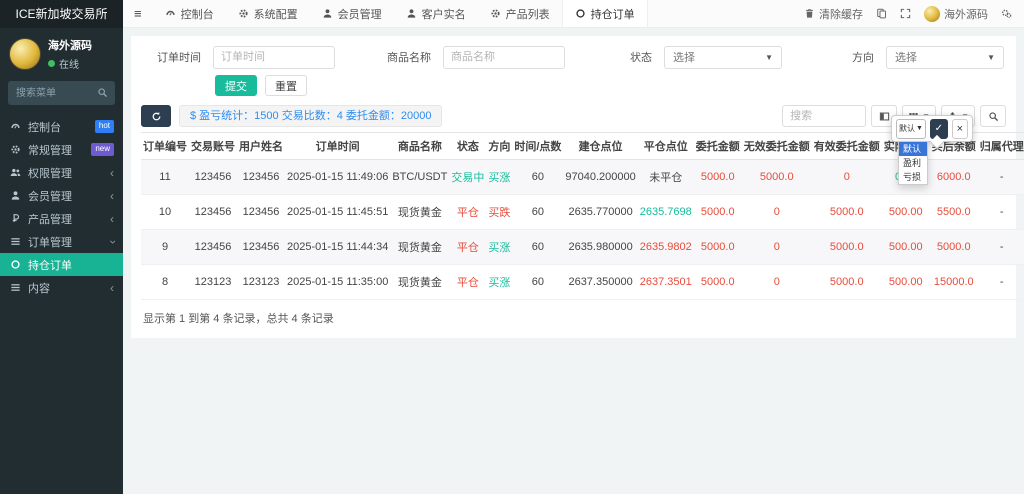  What do you see at coordinates (956, 13) in the screenshot?
I see `navbar-user: 海外源码` at bounding box center [956, 13].